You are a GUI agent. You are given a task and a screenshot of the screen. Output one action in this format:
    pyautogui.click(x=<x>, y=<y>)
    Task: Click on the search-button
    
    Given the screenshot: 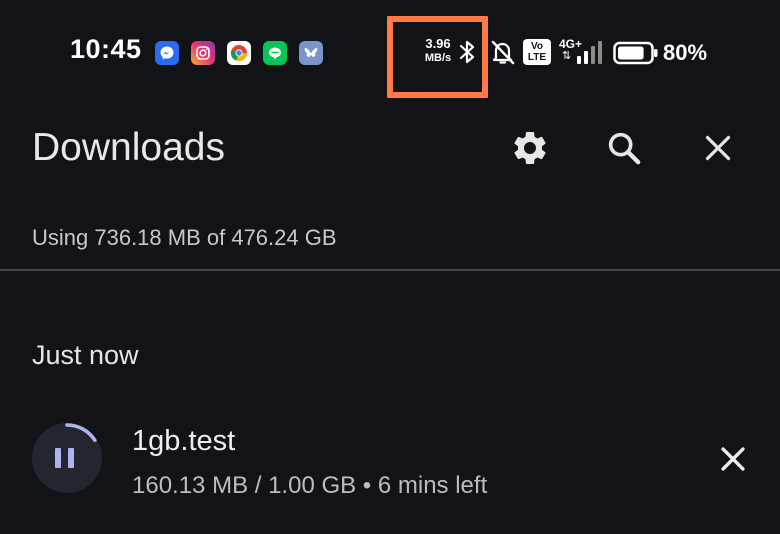 What is the action you would take?
    pyautogui.click(x=624, y=148)
    